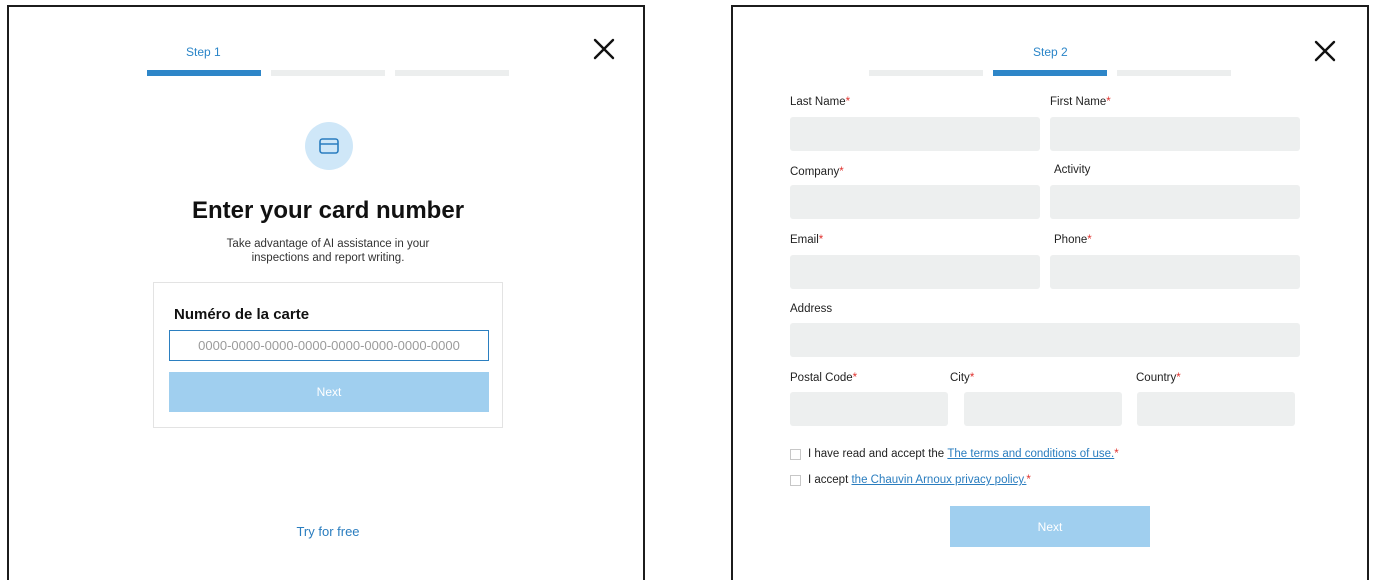 This screenshot has height=580, width=1375. Describe the element at coordinates (203, 52) in the screenshot. I see `step-label: Step 1` at that location.